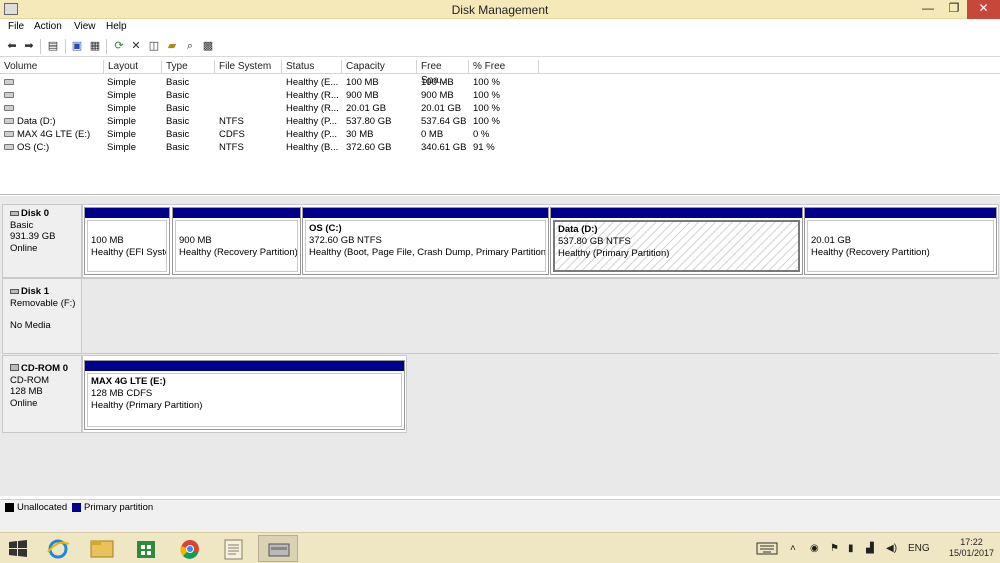 The width and height of the screenshot is (1000, 563). What do you see at coordinates (9, 134) in the screenshot?
I see `cd-drive-icon` at bounding box center [9, 134].